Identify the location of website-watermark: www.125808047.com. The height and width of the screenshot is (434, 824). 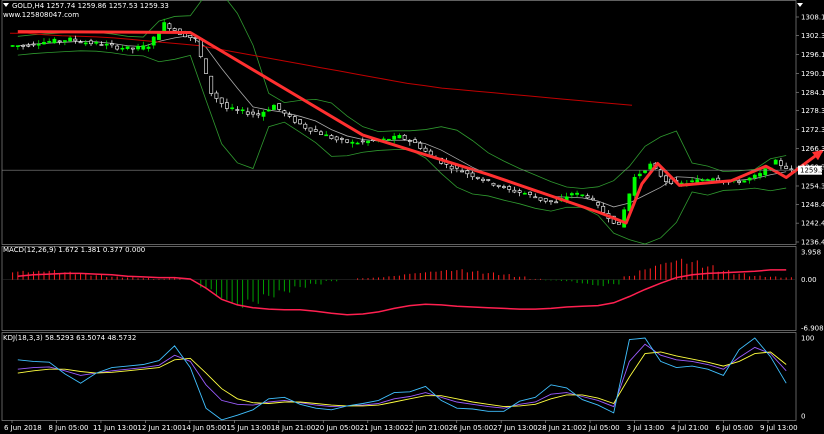
(41, 15).